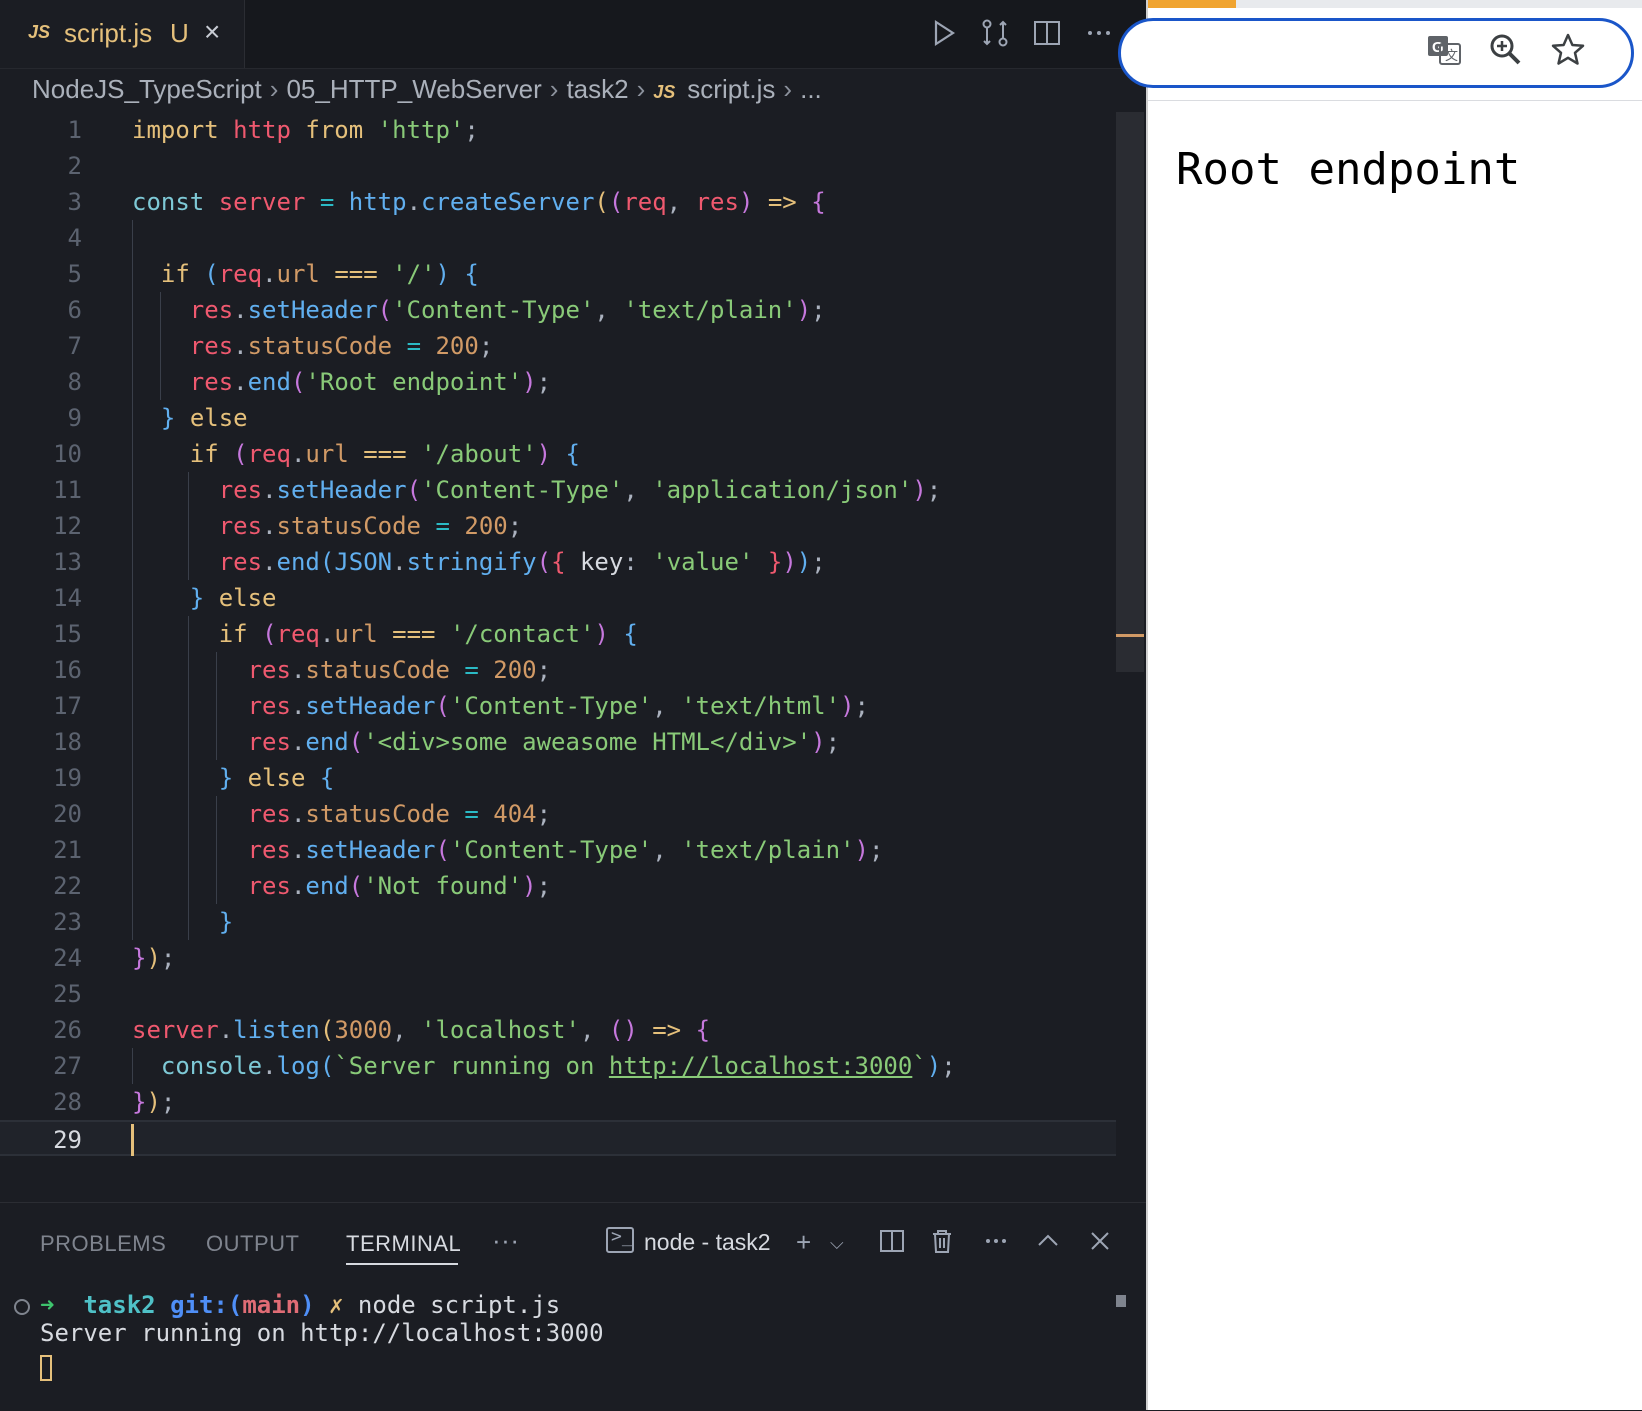 This screenshot has height=1411, width=1642. I want to click on line-content: } else {, so click(276, 778).